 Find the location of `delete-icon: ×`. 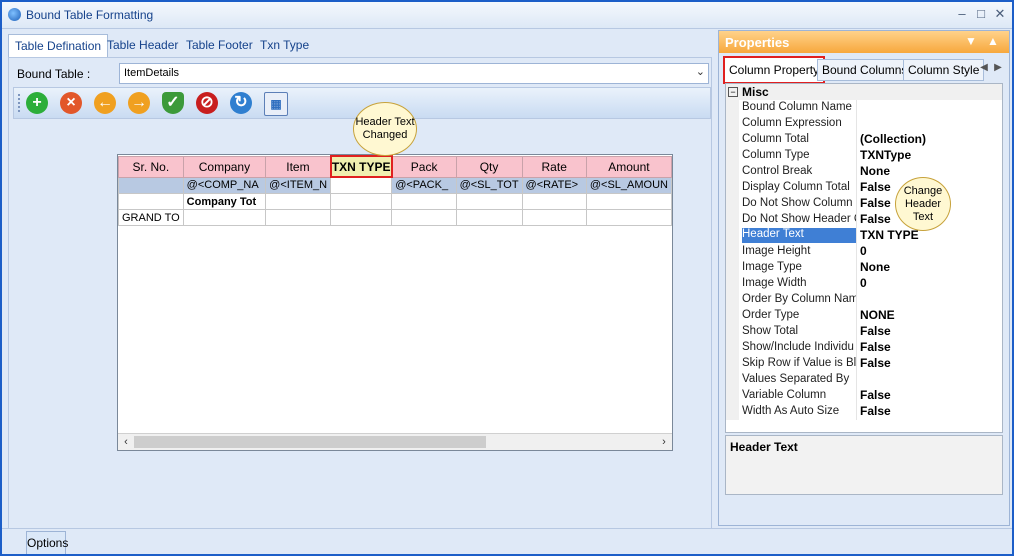

delete-icon: × is located at coordinates (71, 103).